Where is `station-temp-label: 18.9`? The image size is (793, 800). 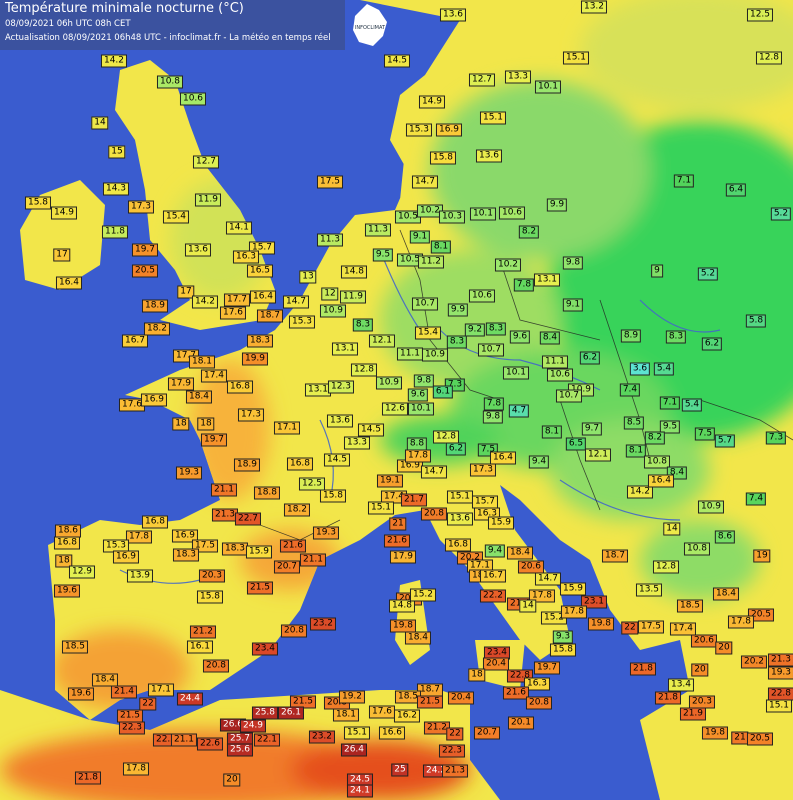
station-temp-label: 18.9 is located at coordinates (247, 465).